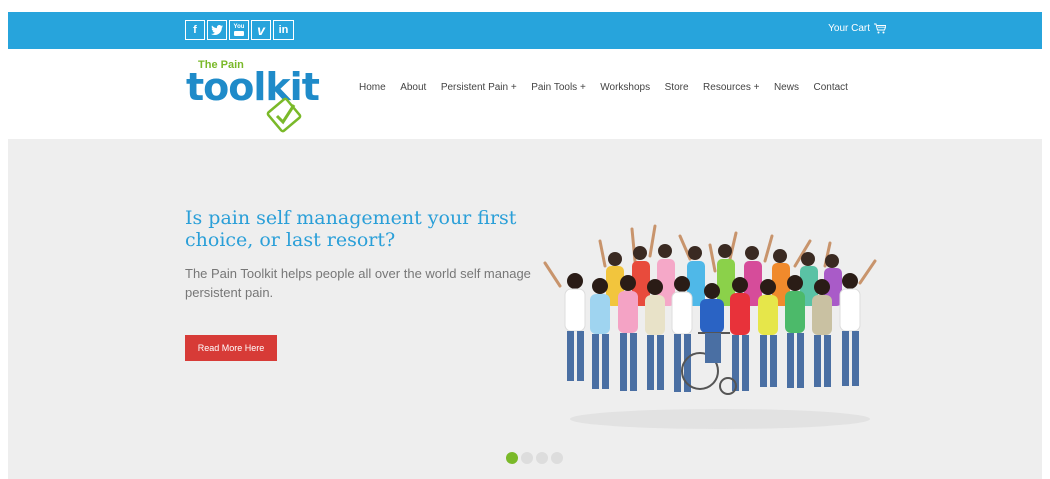  Describe the element at coordinates (880, 28) in the screenshot. I see `cart-icon` at that location.